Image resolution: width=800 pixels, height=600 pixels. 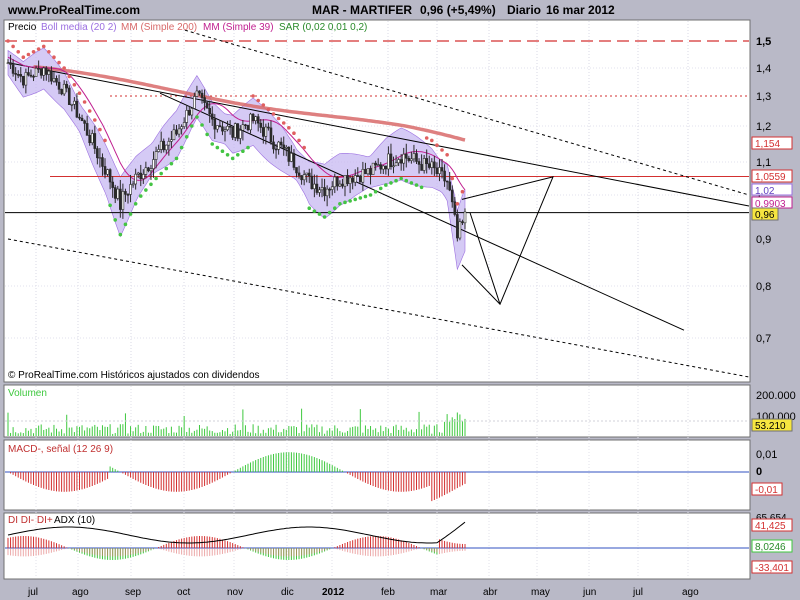 I want to click on date: 16 mar 2012, so click(x=580, y=10).